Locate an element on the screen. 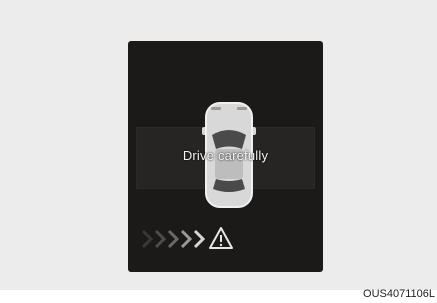 Image resolution: width=437 pixels, height=303 pixels. message-text: Drive carefully is located at coordinates (225, 155).